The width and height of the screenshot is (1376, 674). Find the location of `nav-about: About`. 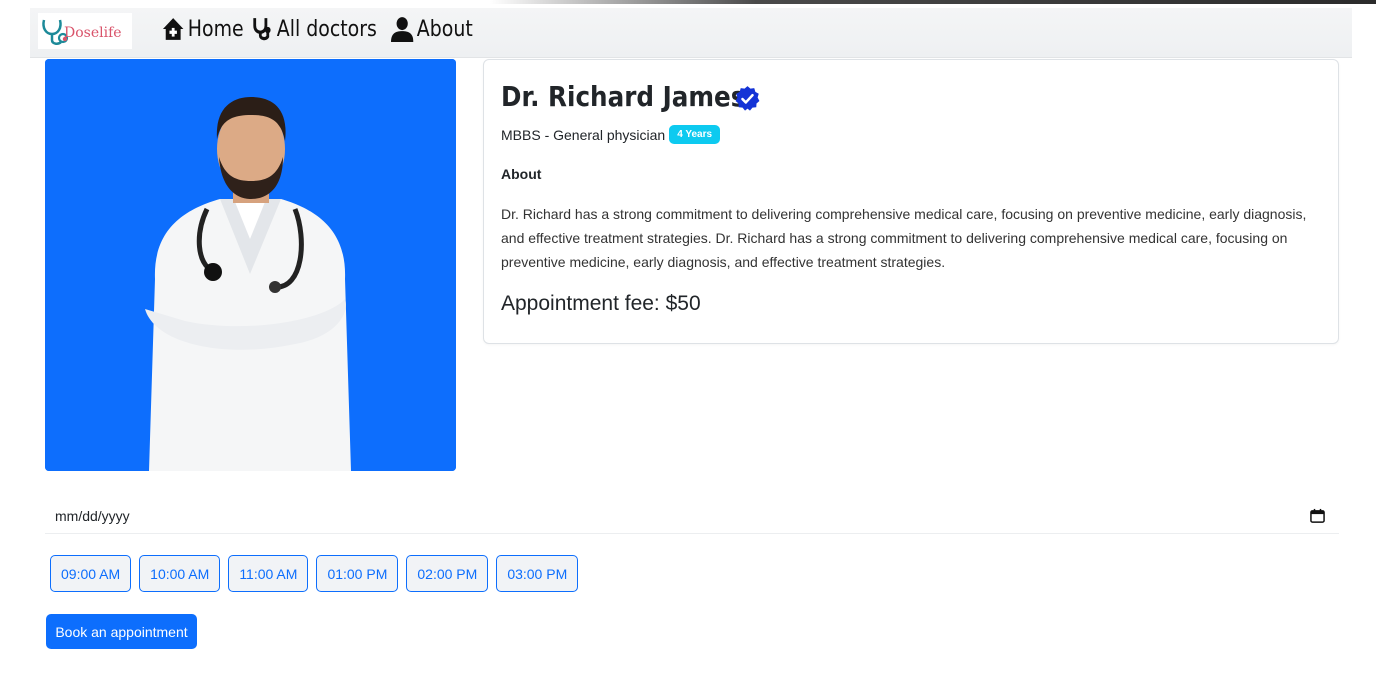

nav-about: About is located at coordinates (432, 29).